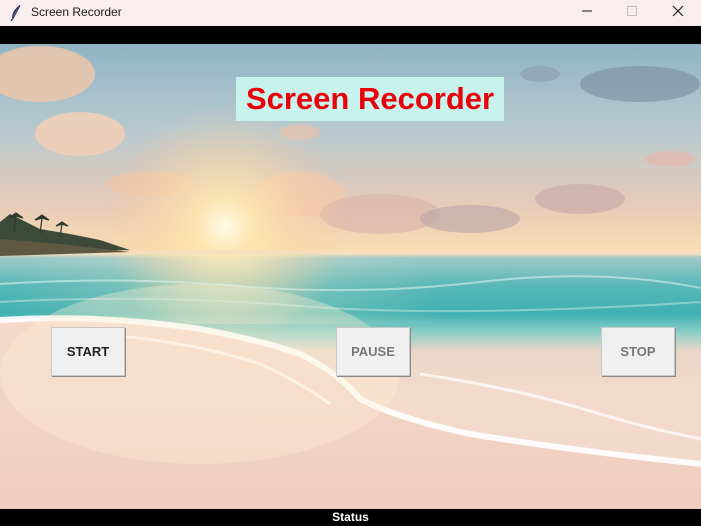  Describe the element at coordinates (373, 351) in the screenshot. I see `pause-button: PAUSE` at that location.